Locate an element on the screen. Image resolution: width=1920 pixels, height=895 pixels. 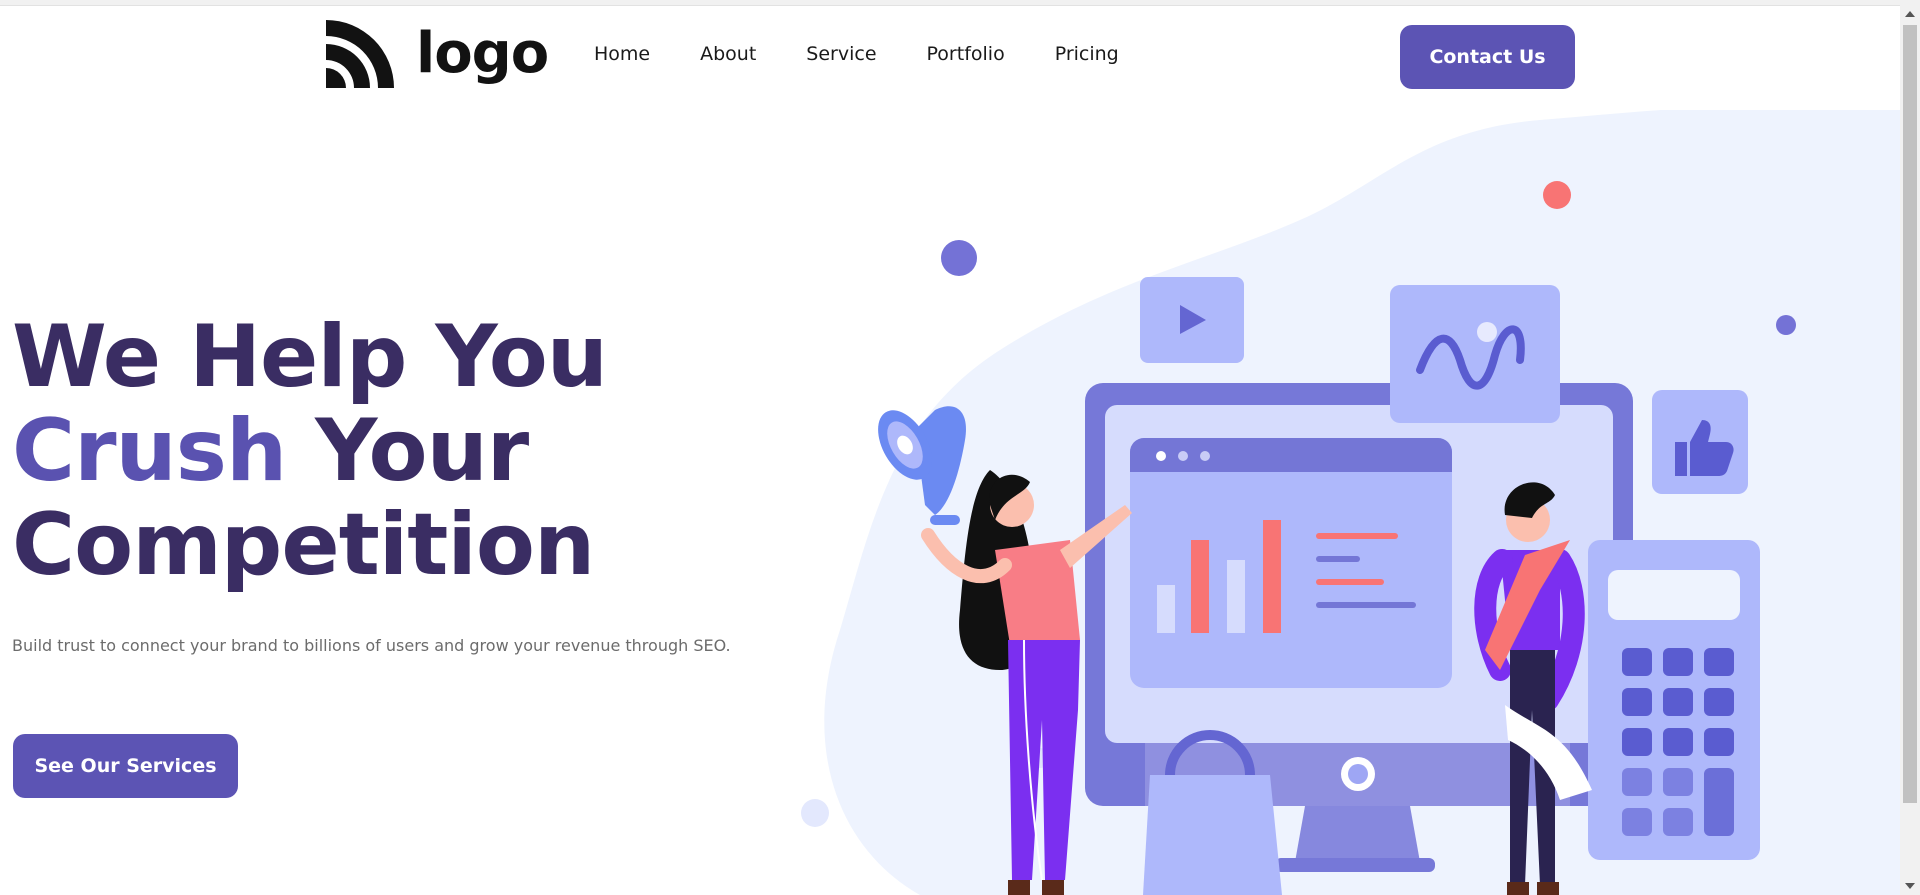
nav-about: About is located at coordinates (728, 54).